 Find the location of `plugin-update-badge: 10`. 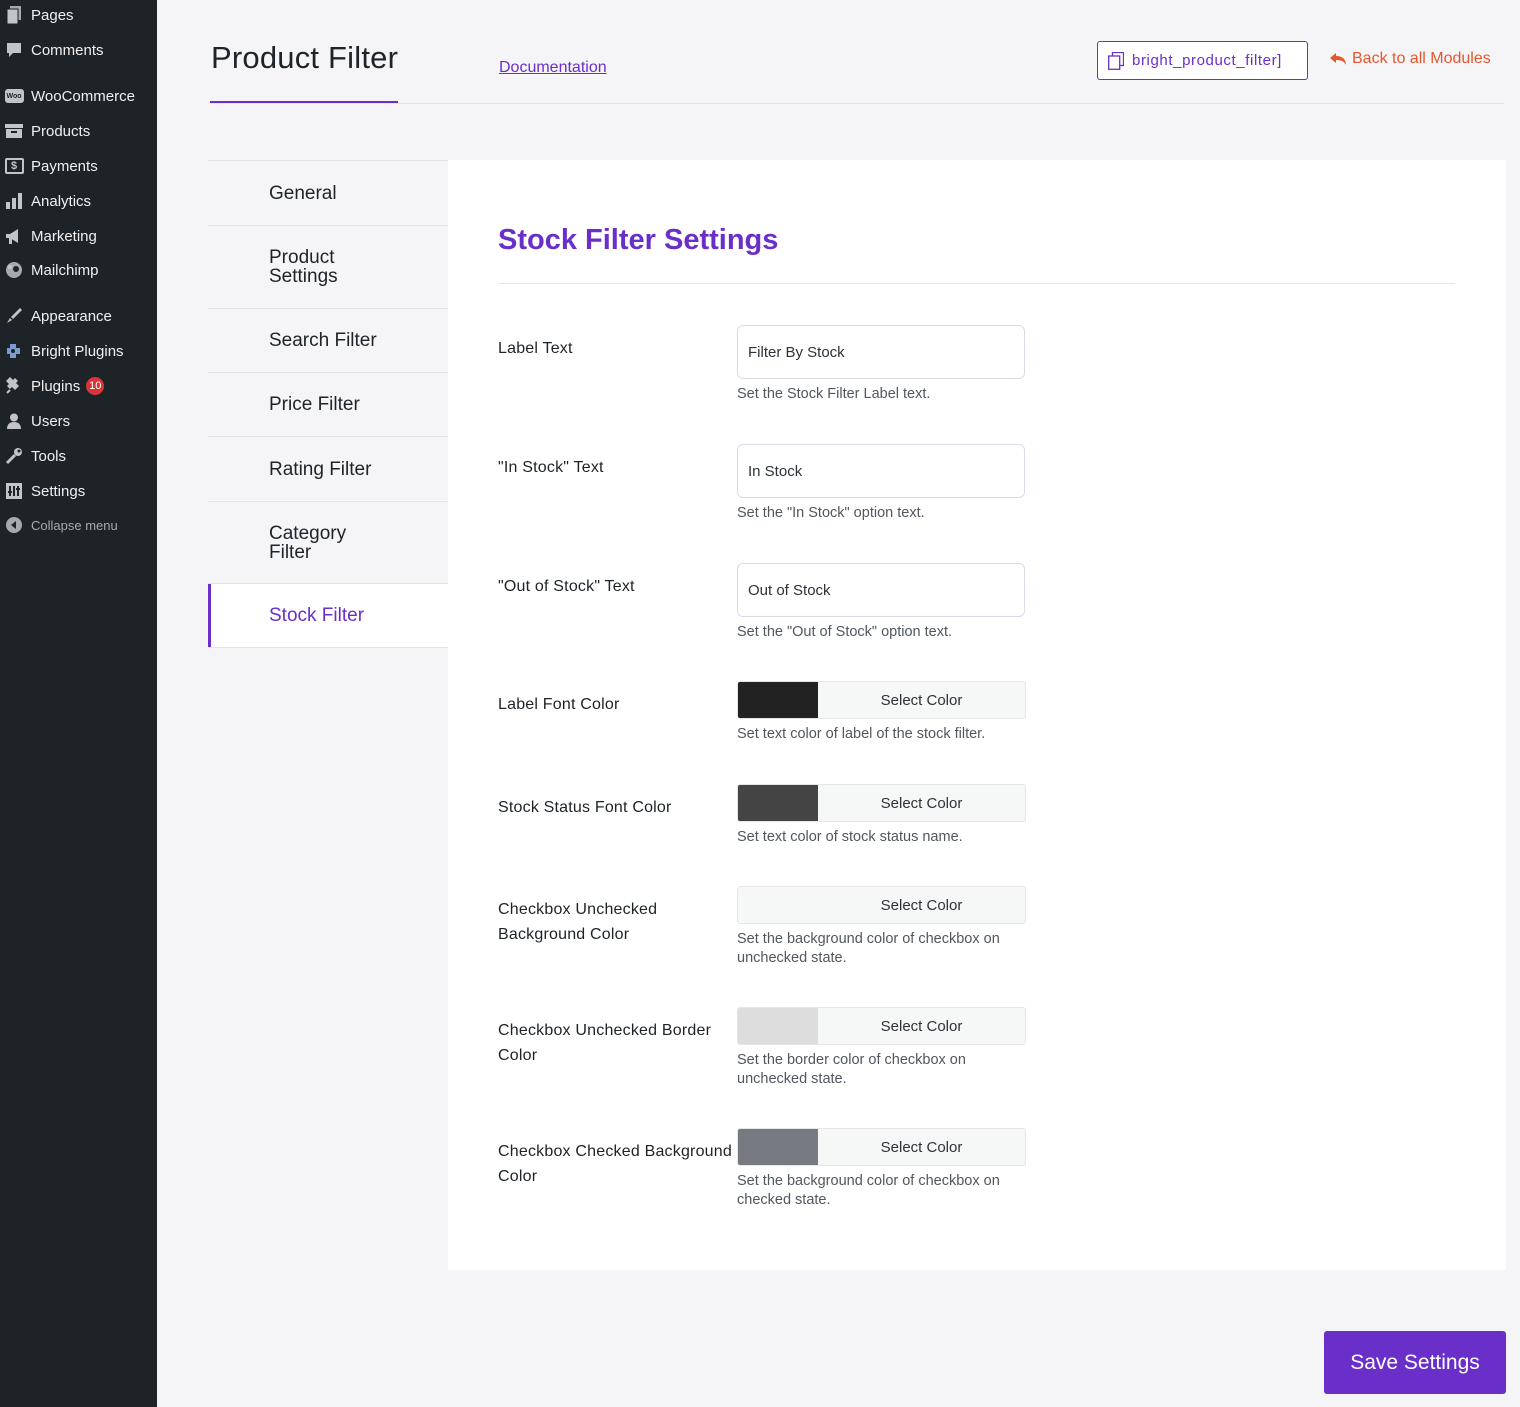

plugin-update-badge: 10 is located at coordinates (95, 386).